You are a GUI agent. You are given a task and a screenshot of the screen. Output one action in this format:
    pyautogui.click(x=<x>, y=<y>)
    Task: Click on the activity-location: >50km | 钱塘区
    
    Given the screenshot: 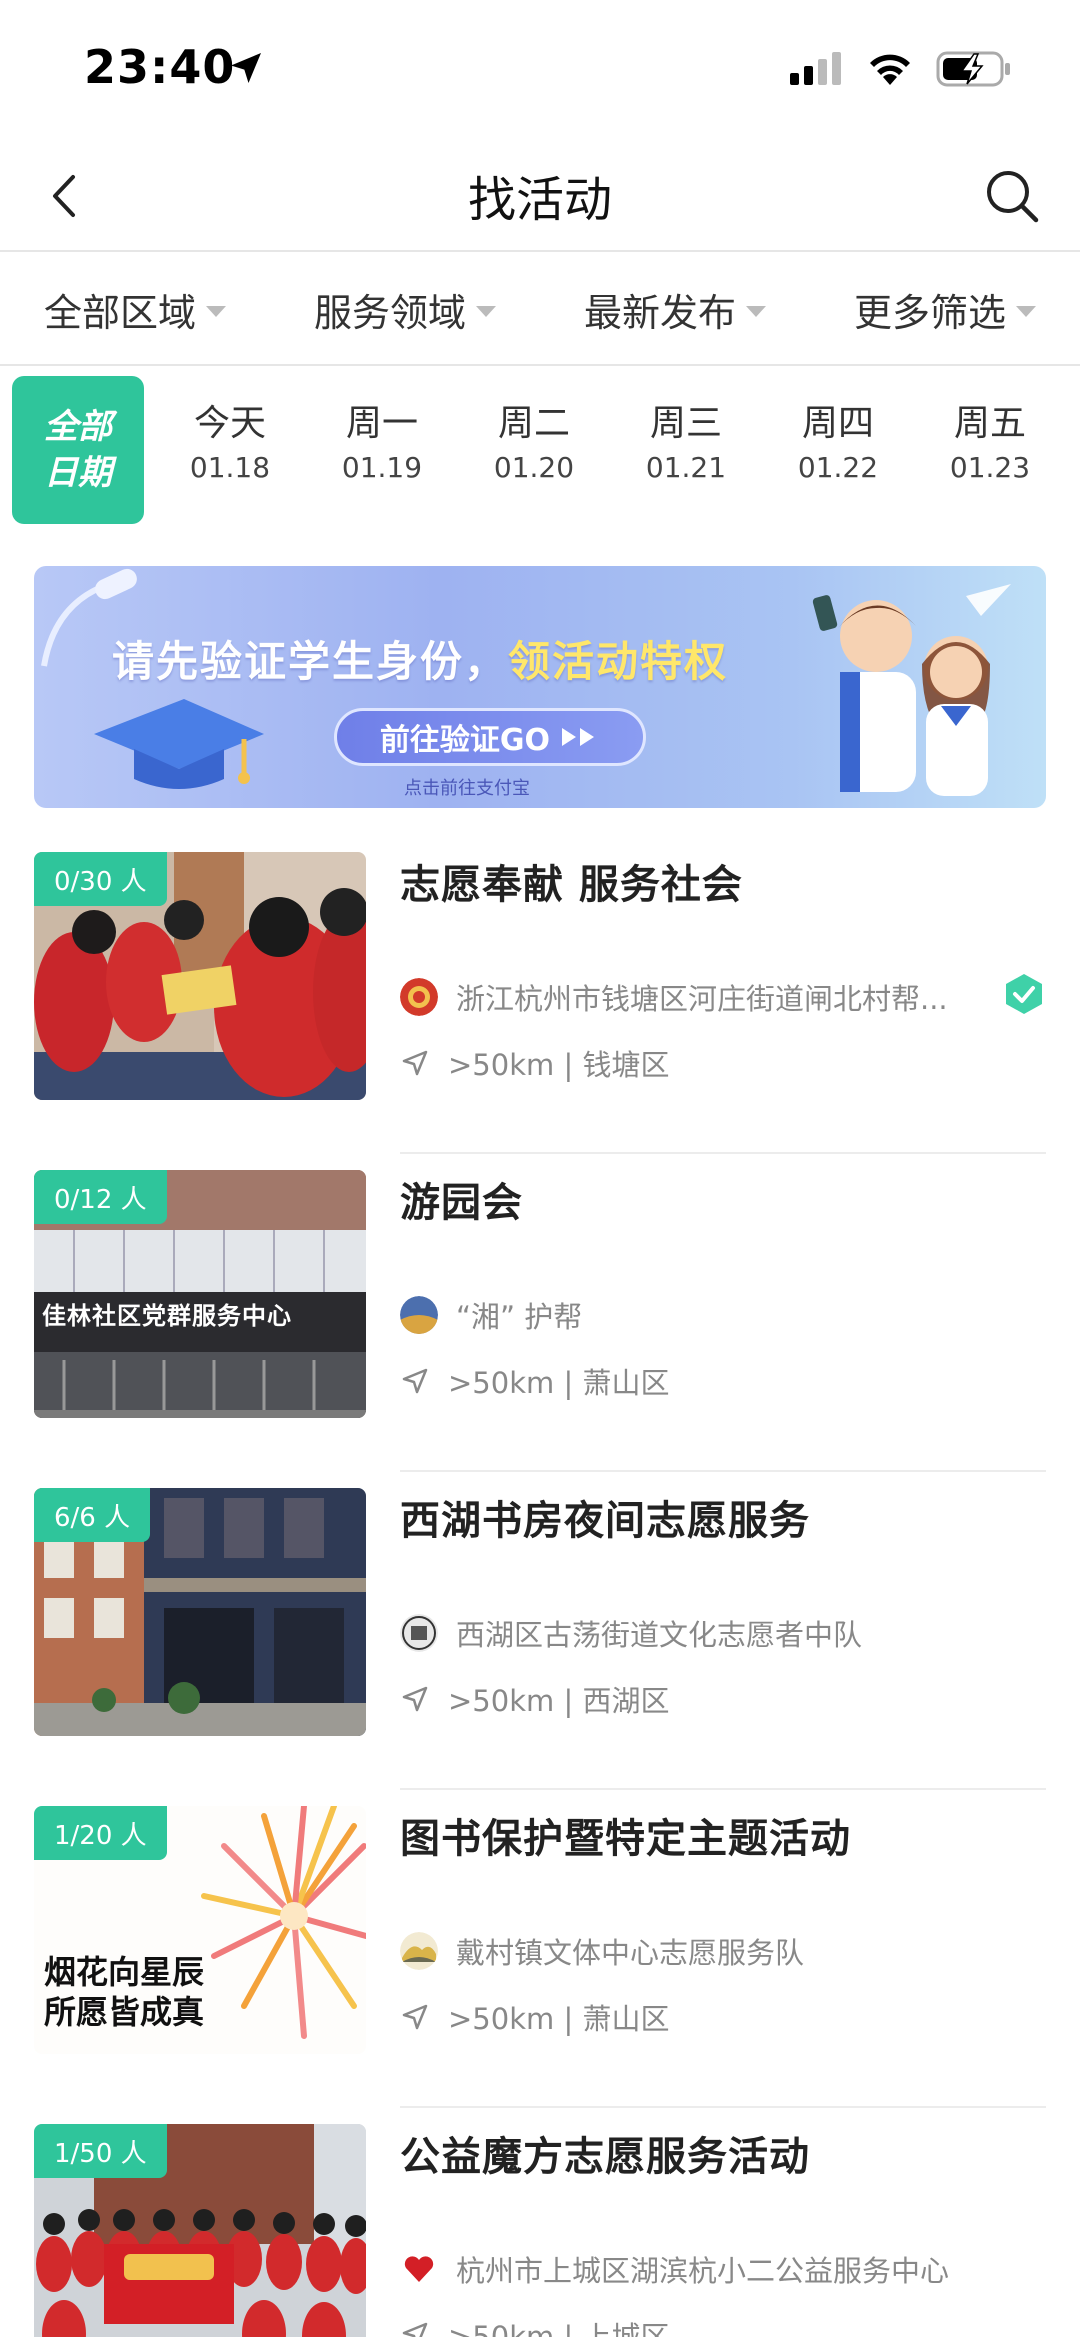 What is the action you would take?
    pyautogui.click(x=534, y=1063)
    